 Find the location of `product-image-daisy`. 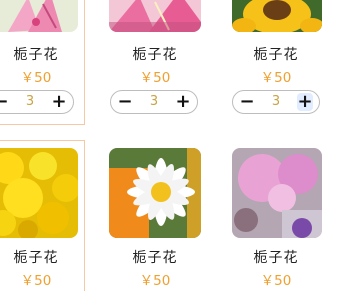

product-image-daisy is located at coordinates (155, 193).